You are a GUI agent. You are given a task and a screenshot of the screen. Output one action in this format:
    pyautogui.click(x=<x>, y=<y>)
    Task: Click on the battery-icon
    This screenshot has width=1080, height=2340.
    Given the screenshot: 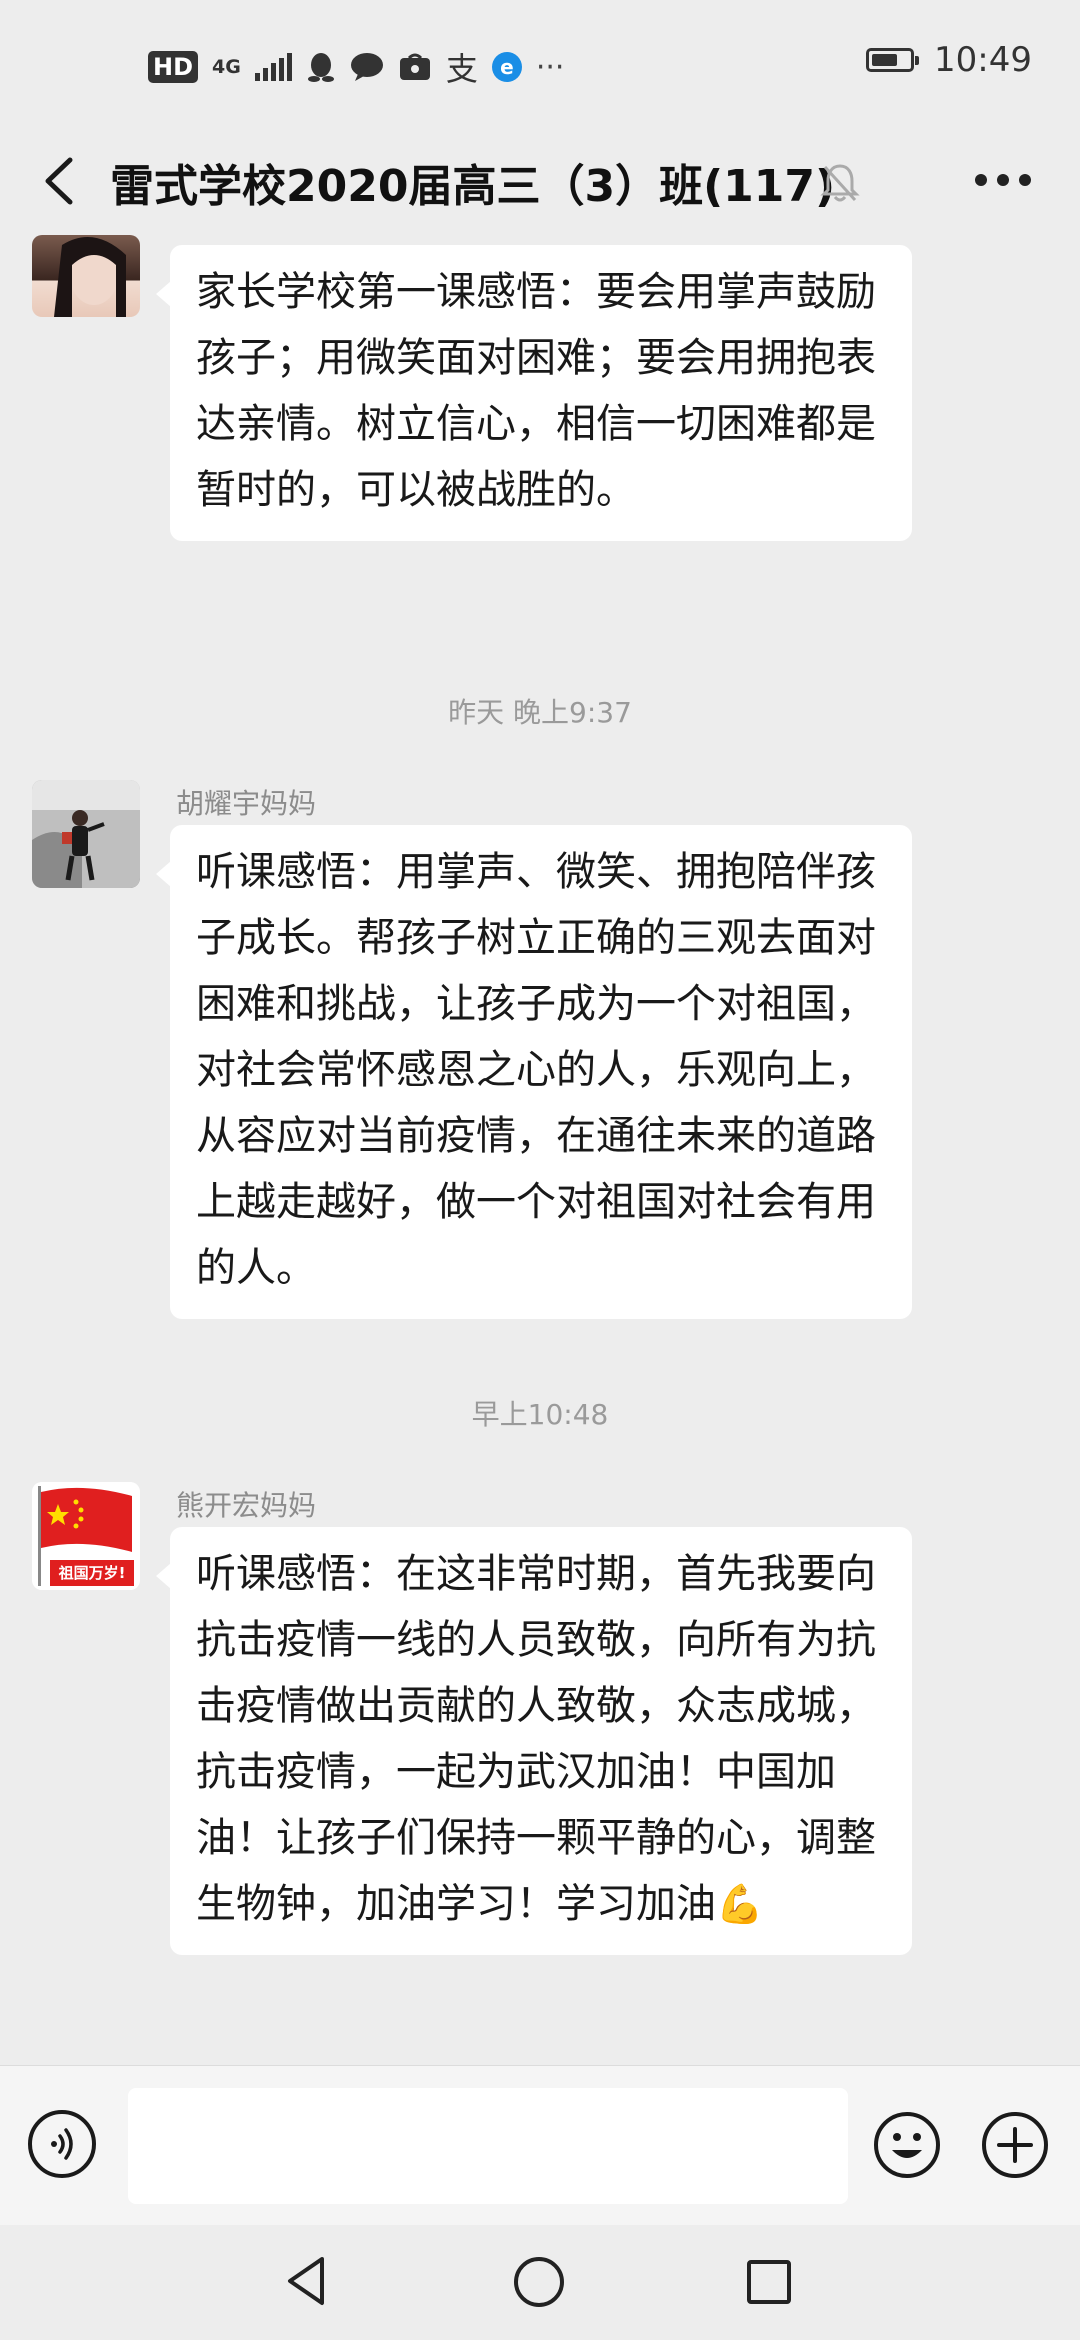 What is the action you would take?
    pyautogui.click(x=893, y=60)
    